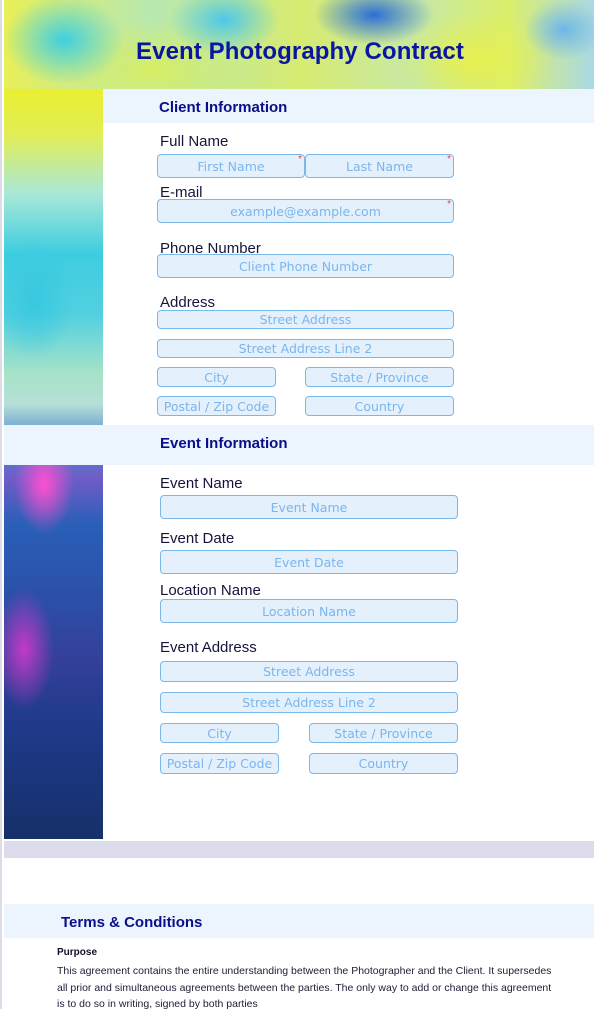 The height and width of the screenshot is (1013, 594). I want to click on placeholder: Event Date, so click(309, 562).